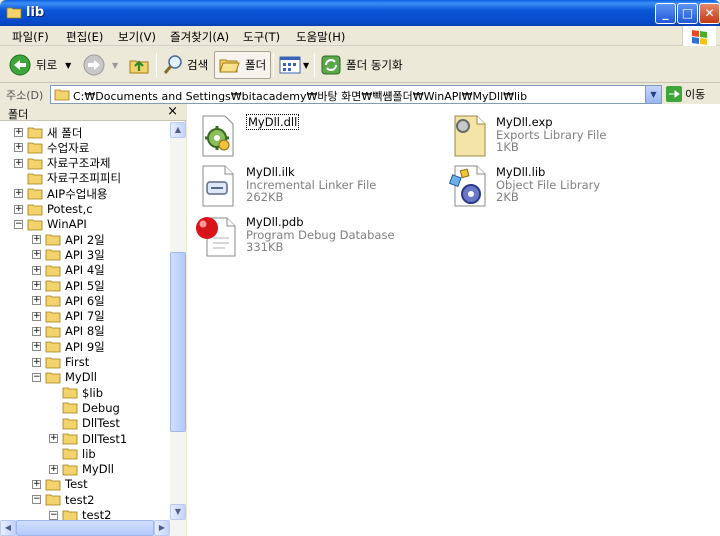  What do you see at coordinates (76, 392) in the screenshot?
I see `tree-item: $lib` at bounding box center [76, 392].